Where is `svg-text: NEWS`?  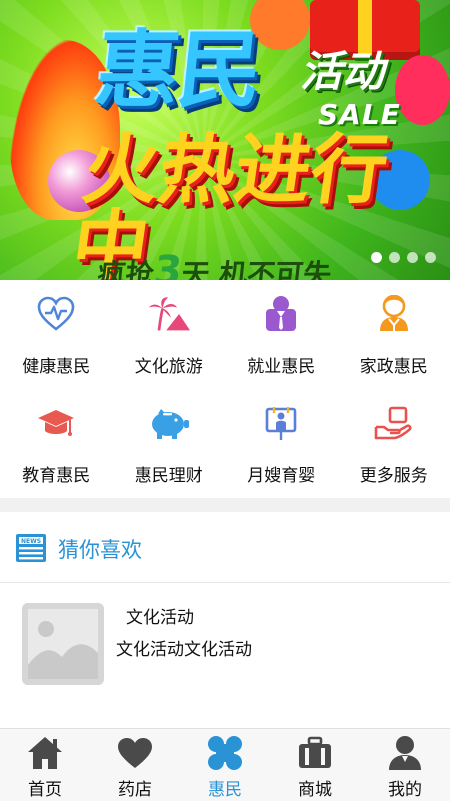
svg-text: NEWS is located at coordinates (31, 541).